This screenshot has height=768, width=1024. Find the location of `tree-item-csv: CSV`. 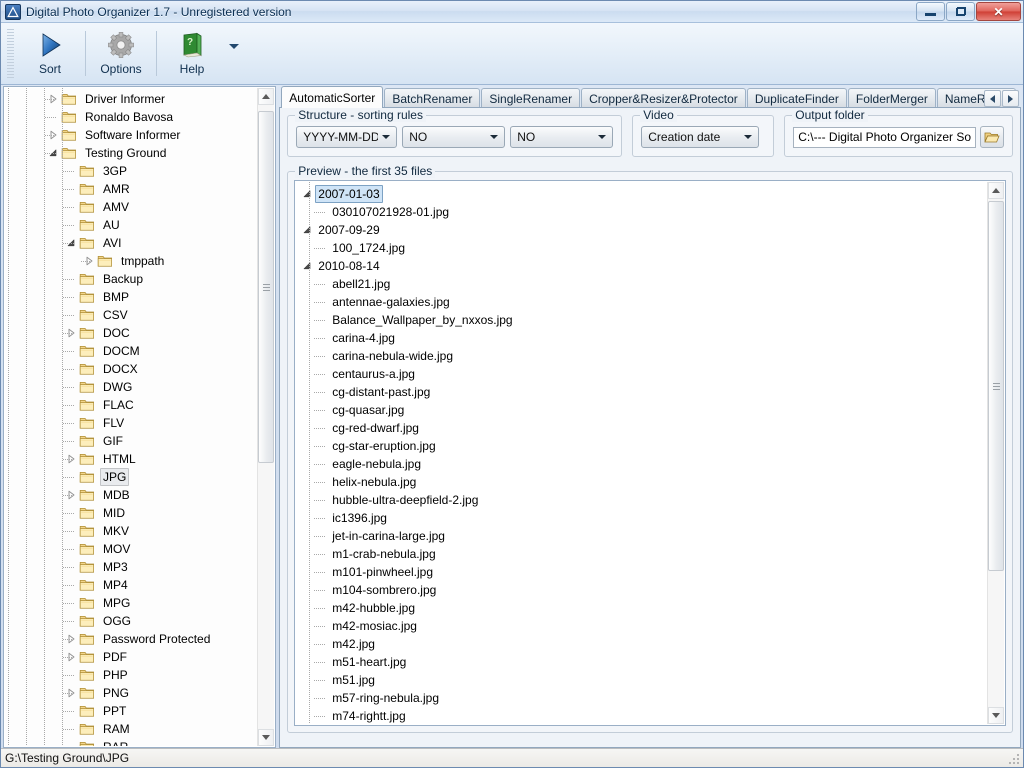

tree-item-csv: CSV is located at coordinates (131, 315).